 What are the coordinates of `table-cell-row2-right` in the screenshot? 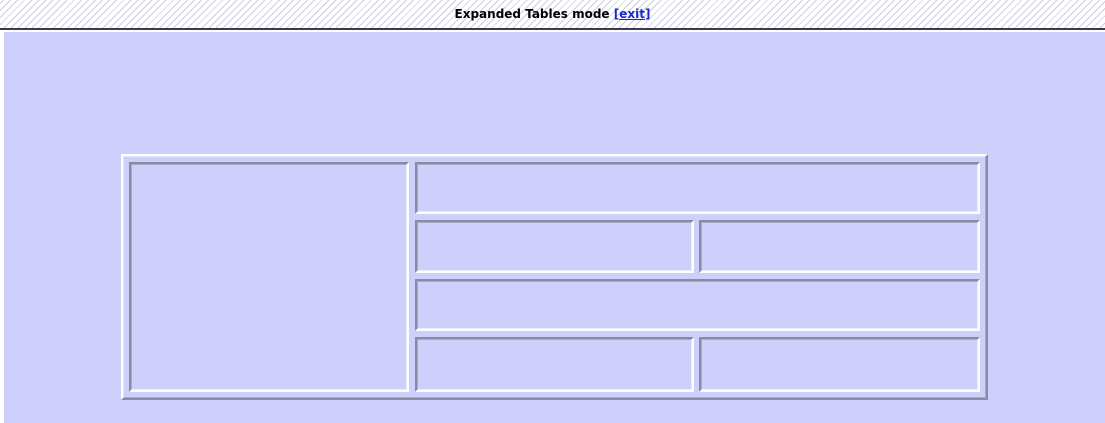 It's located at (839, 246).